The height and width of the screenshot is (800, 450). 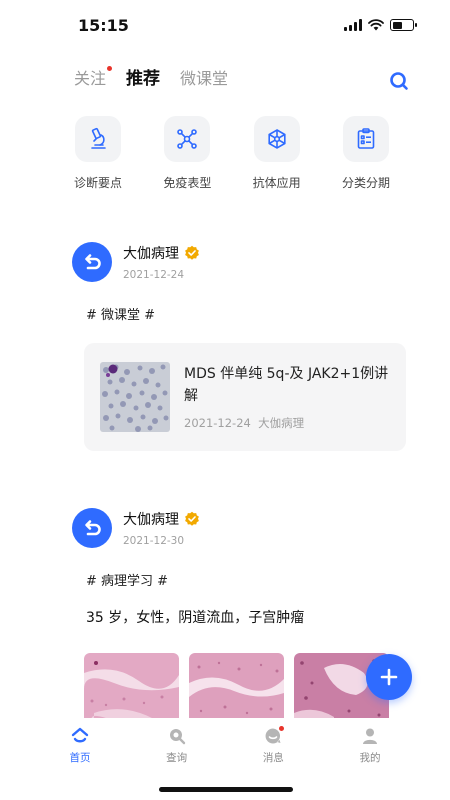 I want to click on microscope-icon, so click(x=98, y=138).